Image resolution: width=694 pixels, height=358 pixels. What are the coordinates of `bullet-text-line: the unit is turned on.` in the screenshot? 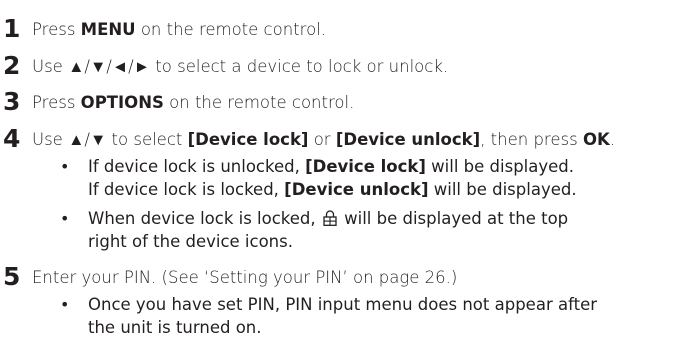 It's located at (175, 327).